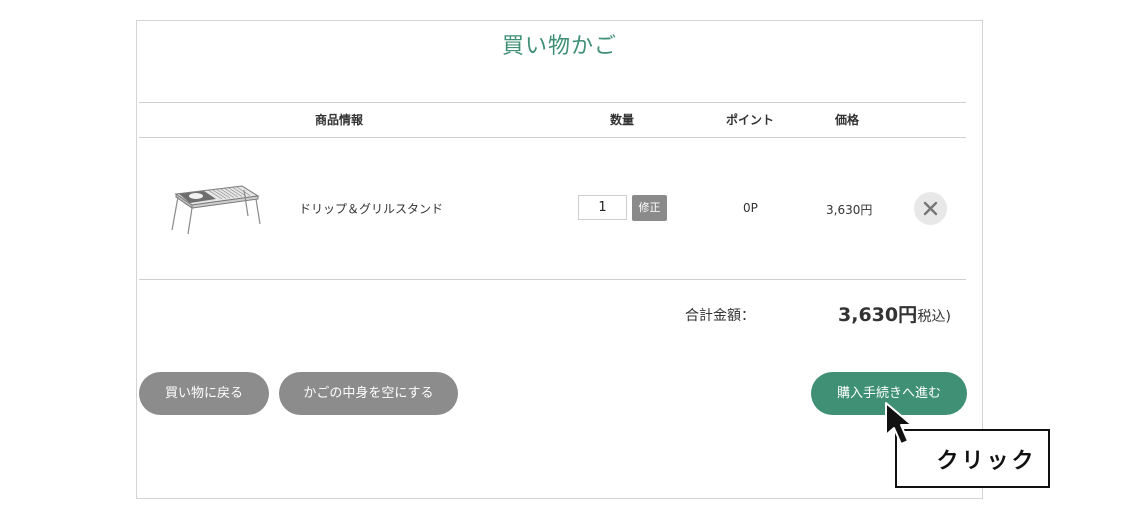 The width and height of the screenshot is (1125, 528). Describe the element at coordinates (339, 120) in the screenshot. I see `column-header-product: 商品情報` at that location.